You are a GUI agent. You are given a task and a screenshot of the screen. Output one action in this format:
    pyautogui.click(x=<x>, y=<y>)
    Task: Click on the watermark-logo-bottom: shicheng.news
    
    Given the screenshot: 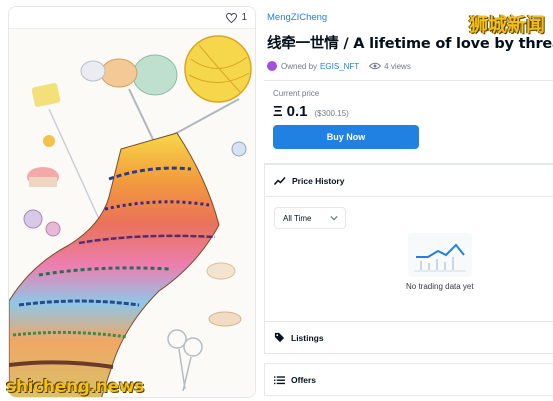 What is the action you would take?
    pyautogui.click(x=75, y=387)
    